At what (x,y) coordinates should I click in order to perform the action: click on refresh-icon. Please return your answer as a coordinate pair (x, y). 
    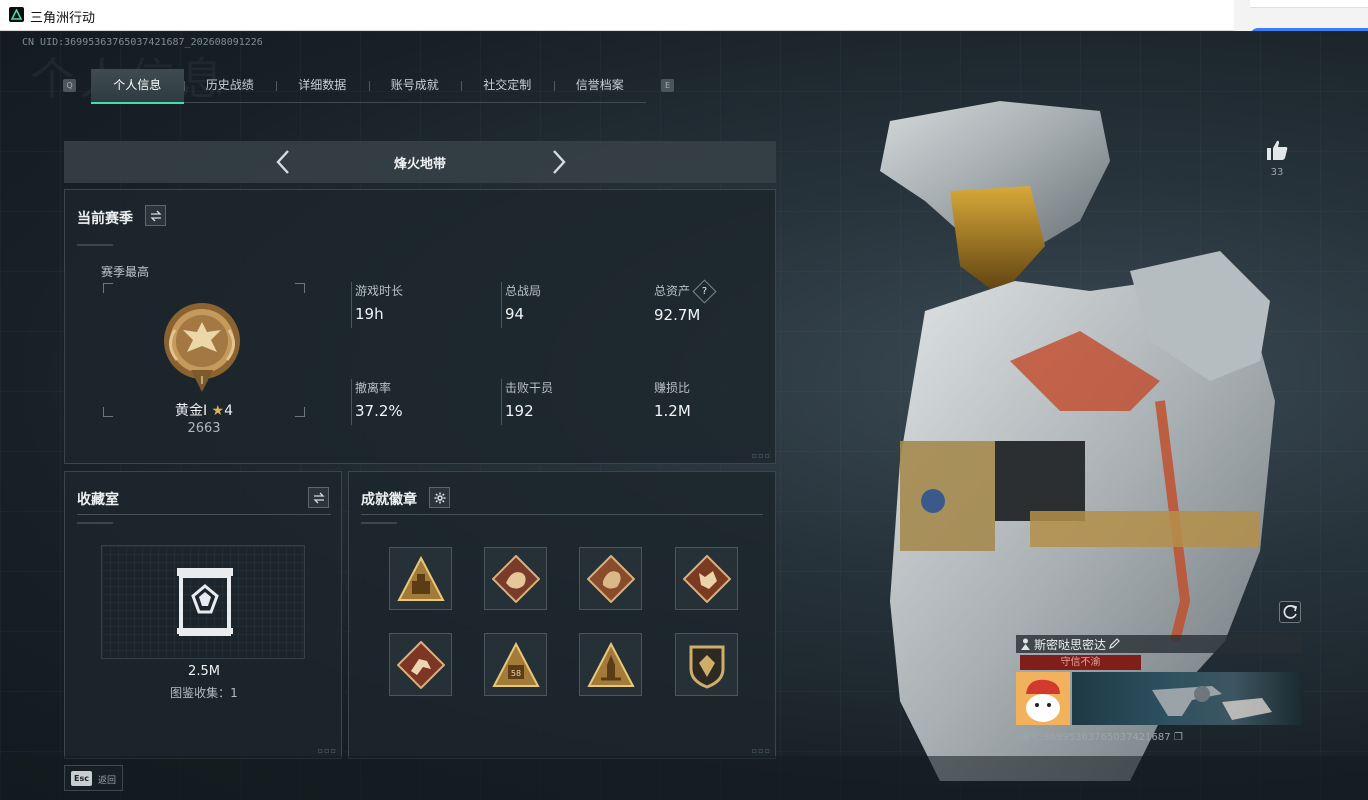
    Looking at the image, I should click on (1290, 612).